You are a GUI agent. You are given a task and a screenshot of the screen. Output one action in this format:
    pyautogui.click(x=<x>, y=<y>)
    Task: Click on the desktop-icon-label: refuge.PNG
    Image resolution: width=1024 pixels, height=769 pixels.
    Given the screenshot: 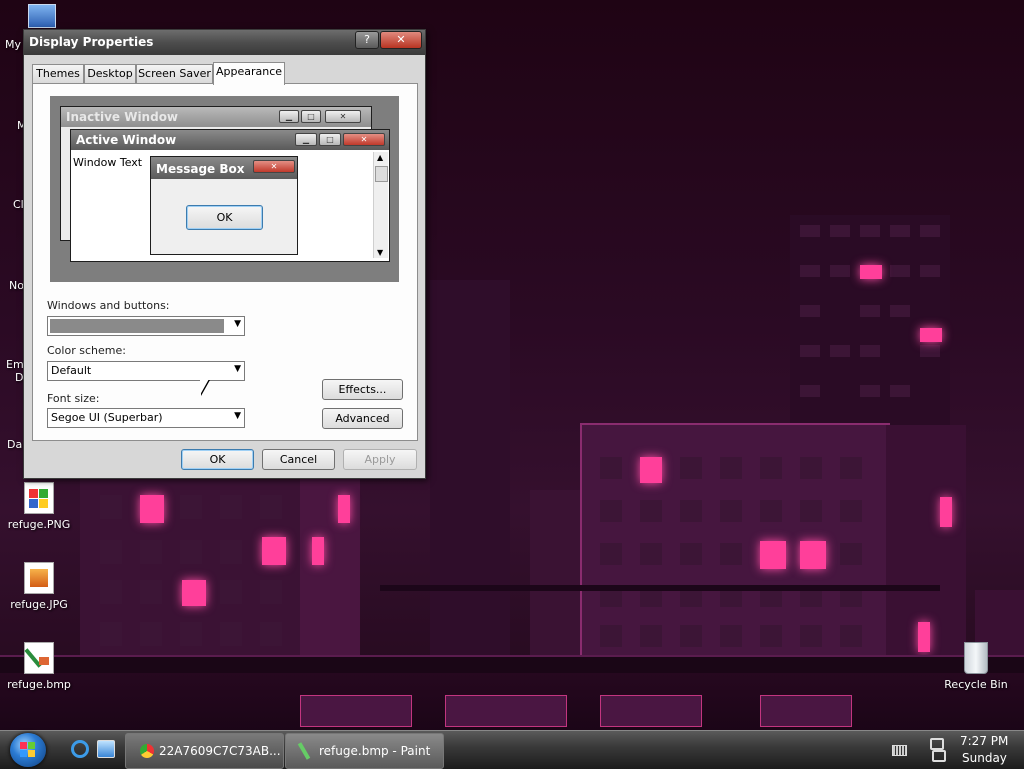 What is the action you would take?
    pyautogui.click(x=39, y=524)
    